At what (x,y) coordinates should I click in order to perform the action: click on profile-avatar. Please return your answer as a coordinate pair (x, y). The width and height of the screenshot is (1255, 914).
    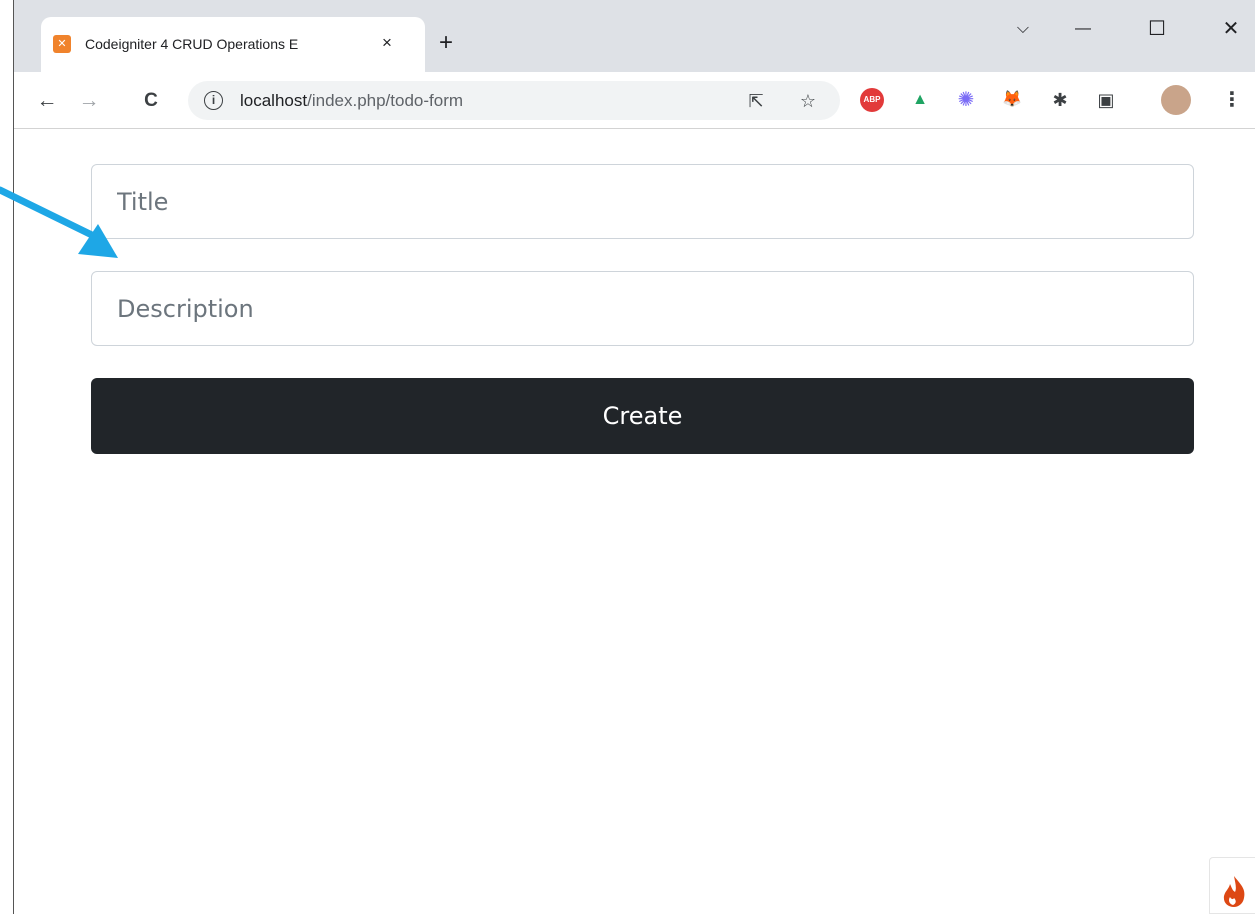
    Looking at the image, I should click on (1176, 100).